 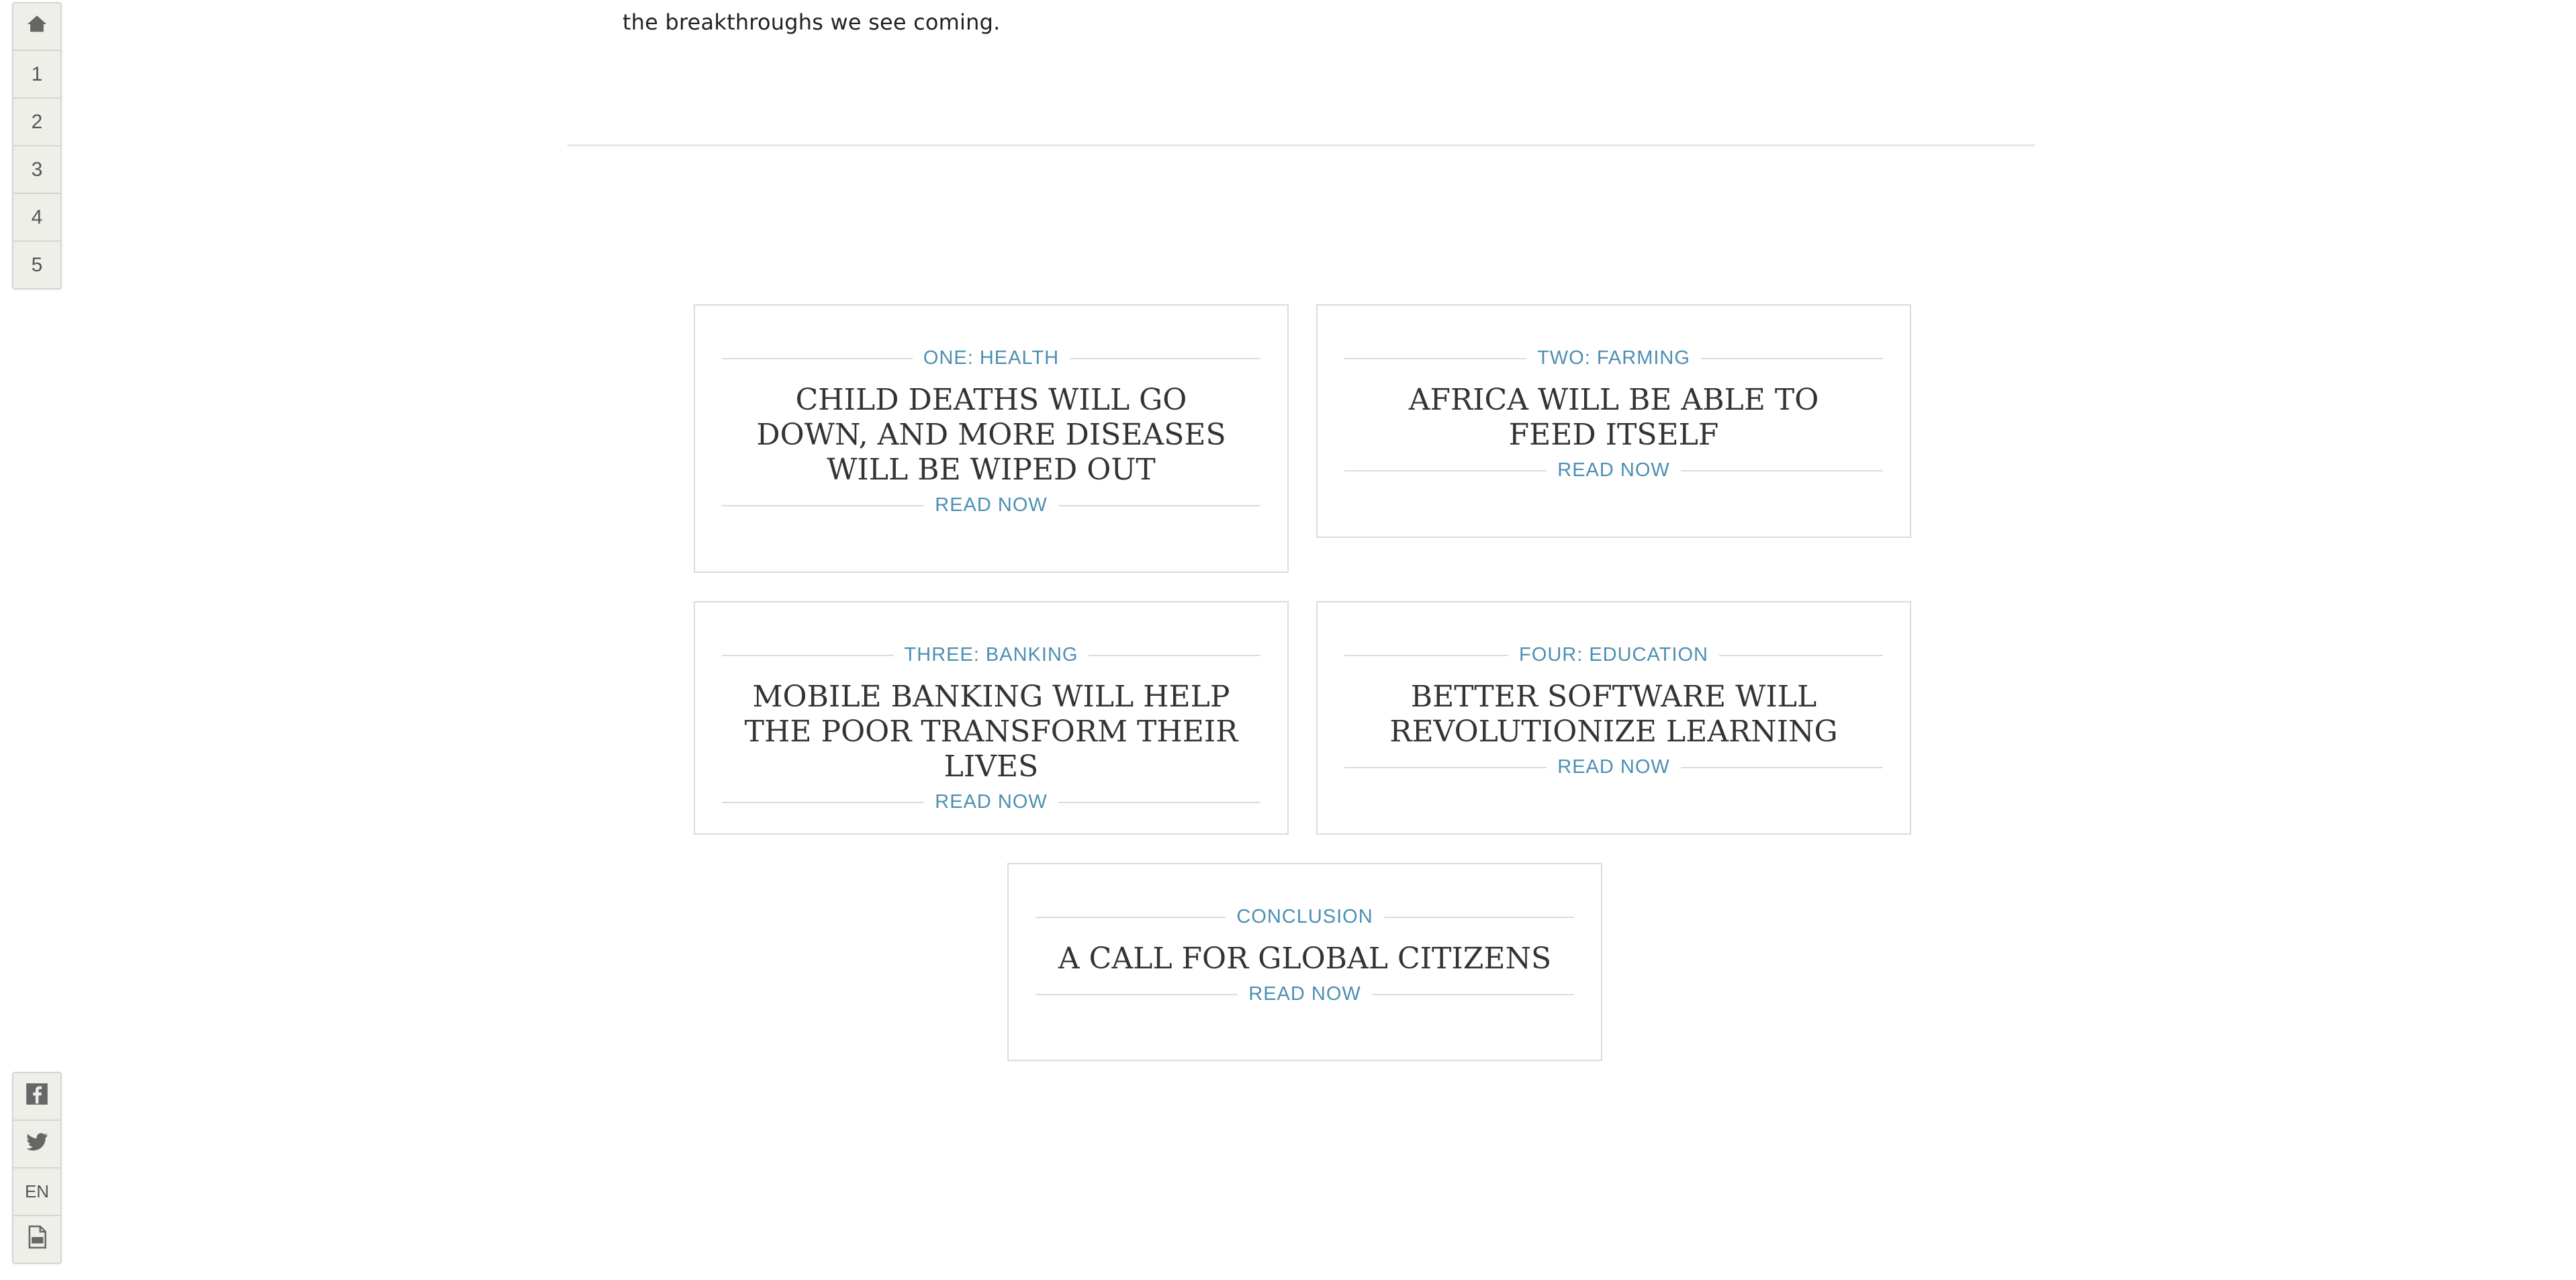 I want to click on card-kicker: TWO: FARMING, so click(x=1613, y=358).